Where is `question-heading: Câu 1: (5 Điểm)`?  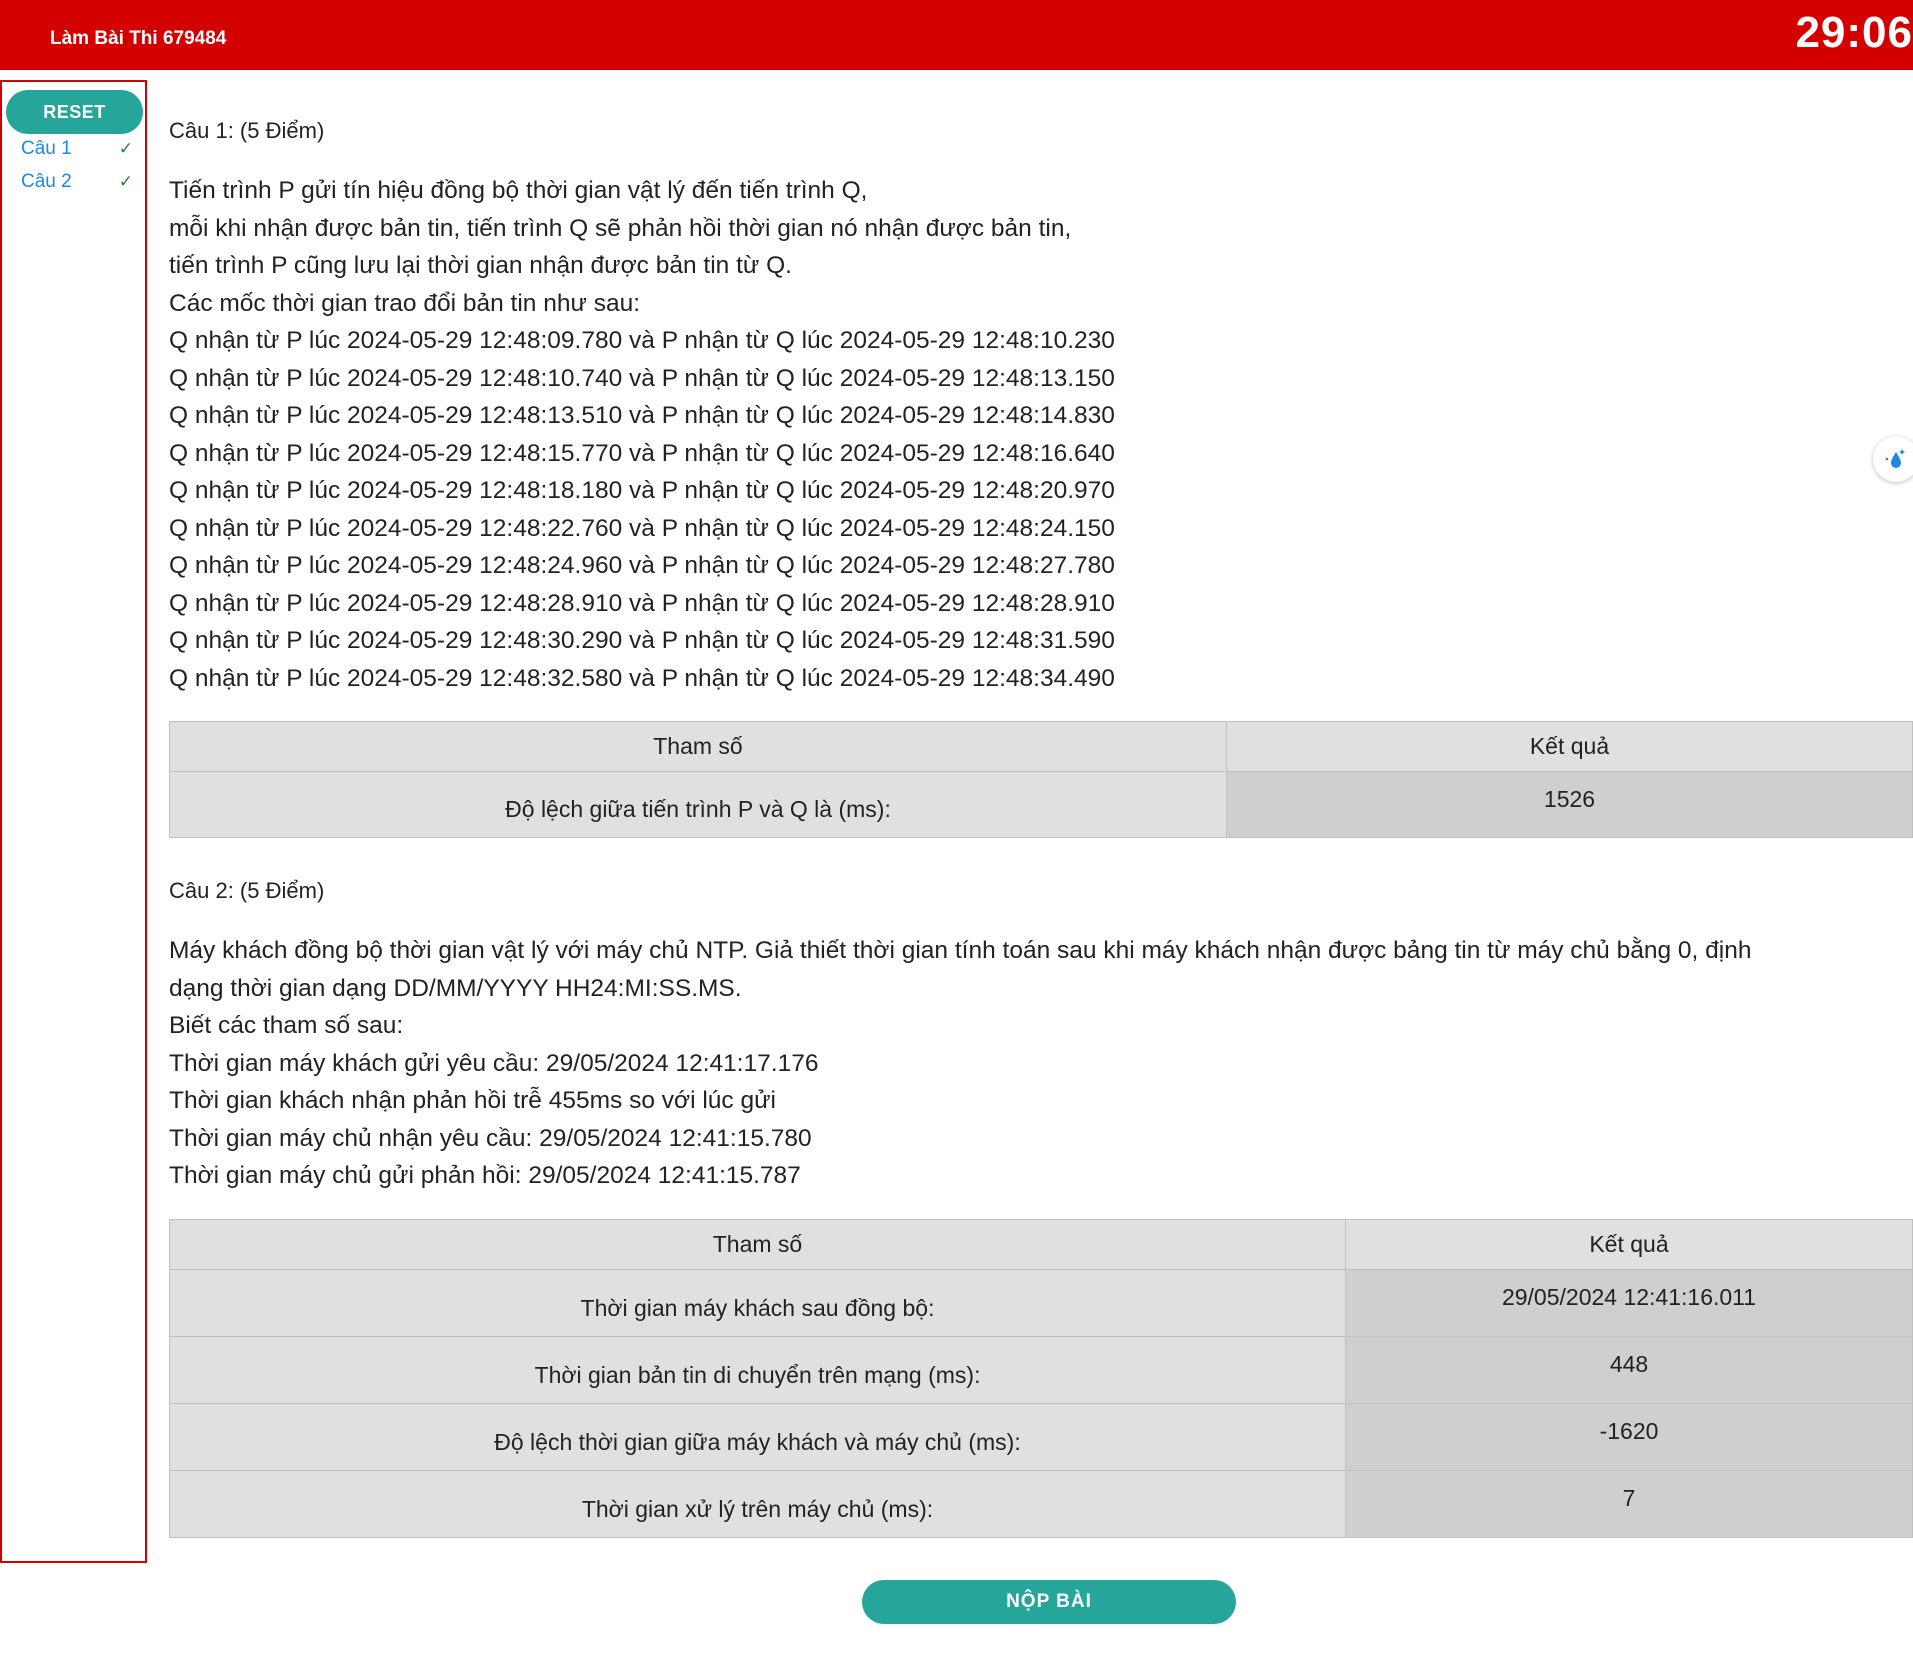 question-heading: Câu 1: (5 Điểm) is located at coordinates (247, 130).